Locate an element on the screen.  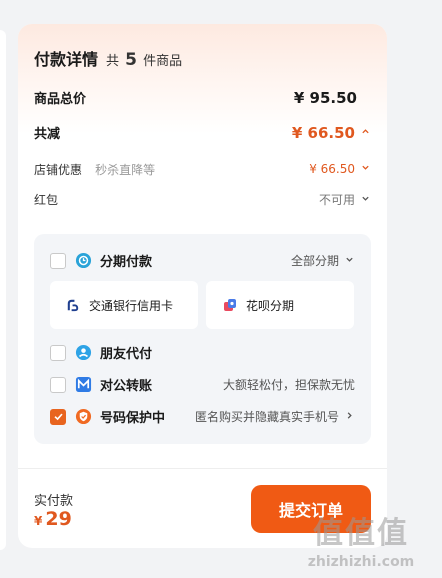
goods-total-value: ¥ 95.50 is located at coordinates (325, 97).